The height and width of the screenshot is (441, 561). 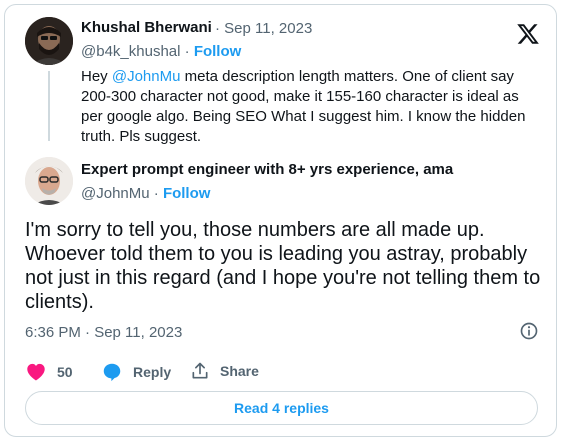 I want to click on follow-johnmu-link: Follow, so click(x=187, y=193).